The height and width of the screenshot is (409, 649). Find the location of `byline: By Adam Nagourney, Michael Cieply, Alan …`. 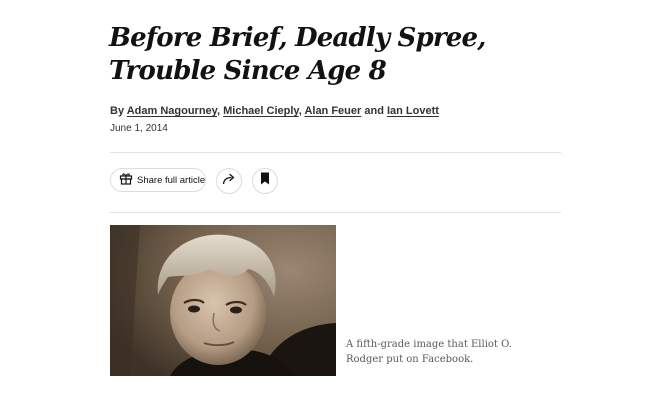

byline: By Adam Nagourney, Michael Cieply, Alan … is located at coordinates (274, 111).